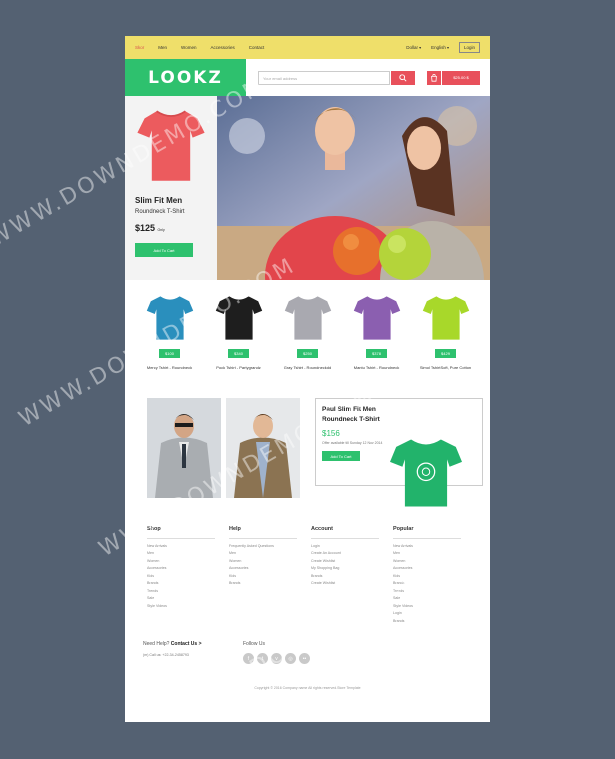 The width and height of the screenshot is (615, 759). I want to click on model-brown-blazer-image, so click(263, 448).